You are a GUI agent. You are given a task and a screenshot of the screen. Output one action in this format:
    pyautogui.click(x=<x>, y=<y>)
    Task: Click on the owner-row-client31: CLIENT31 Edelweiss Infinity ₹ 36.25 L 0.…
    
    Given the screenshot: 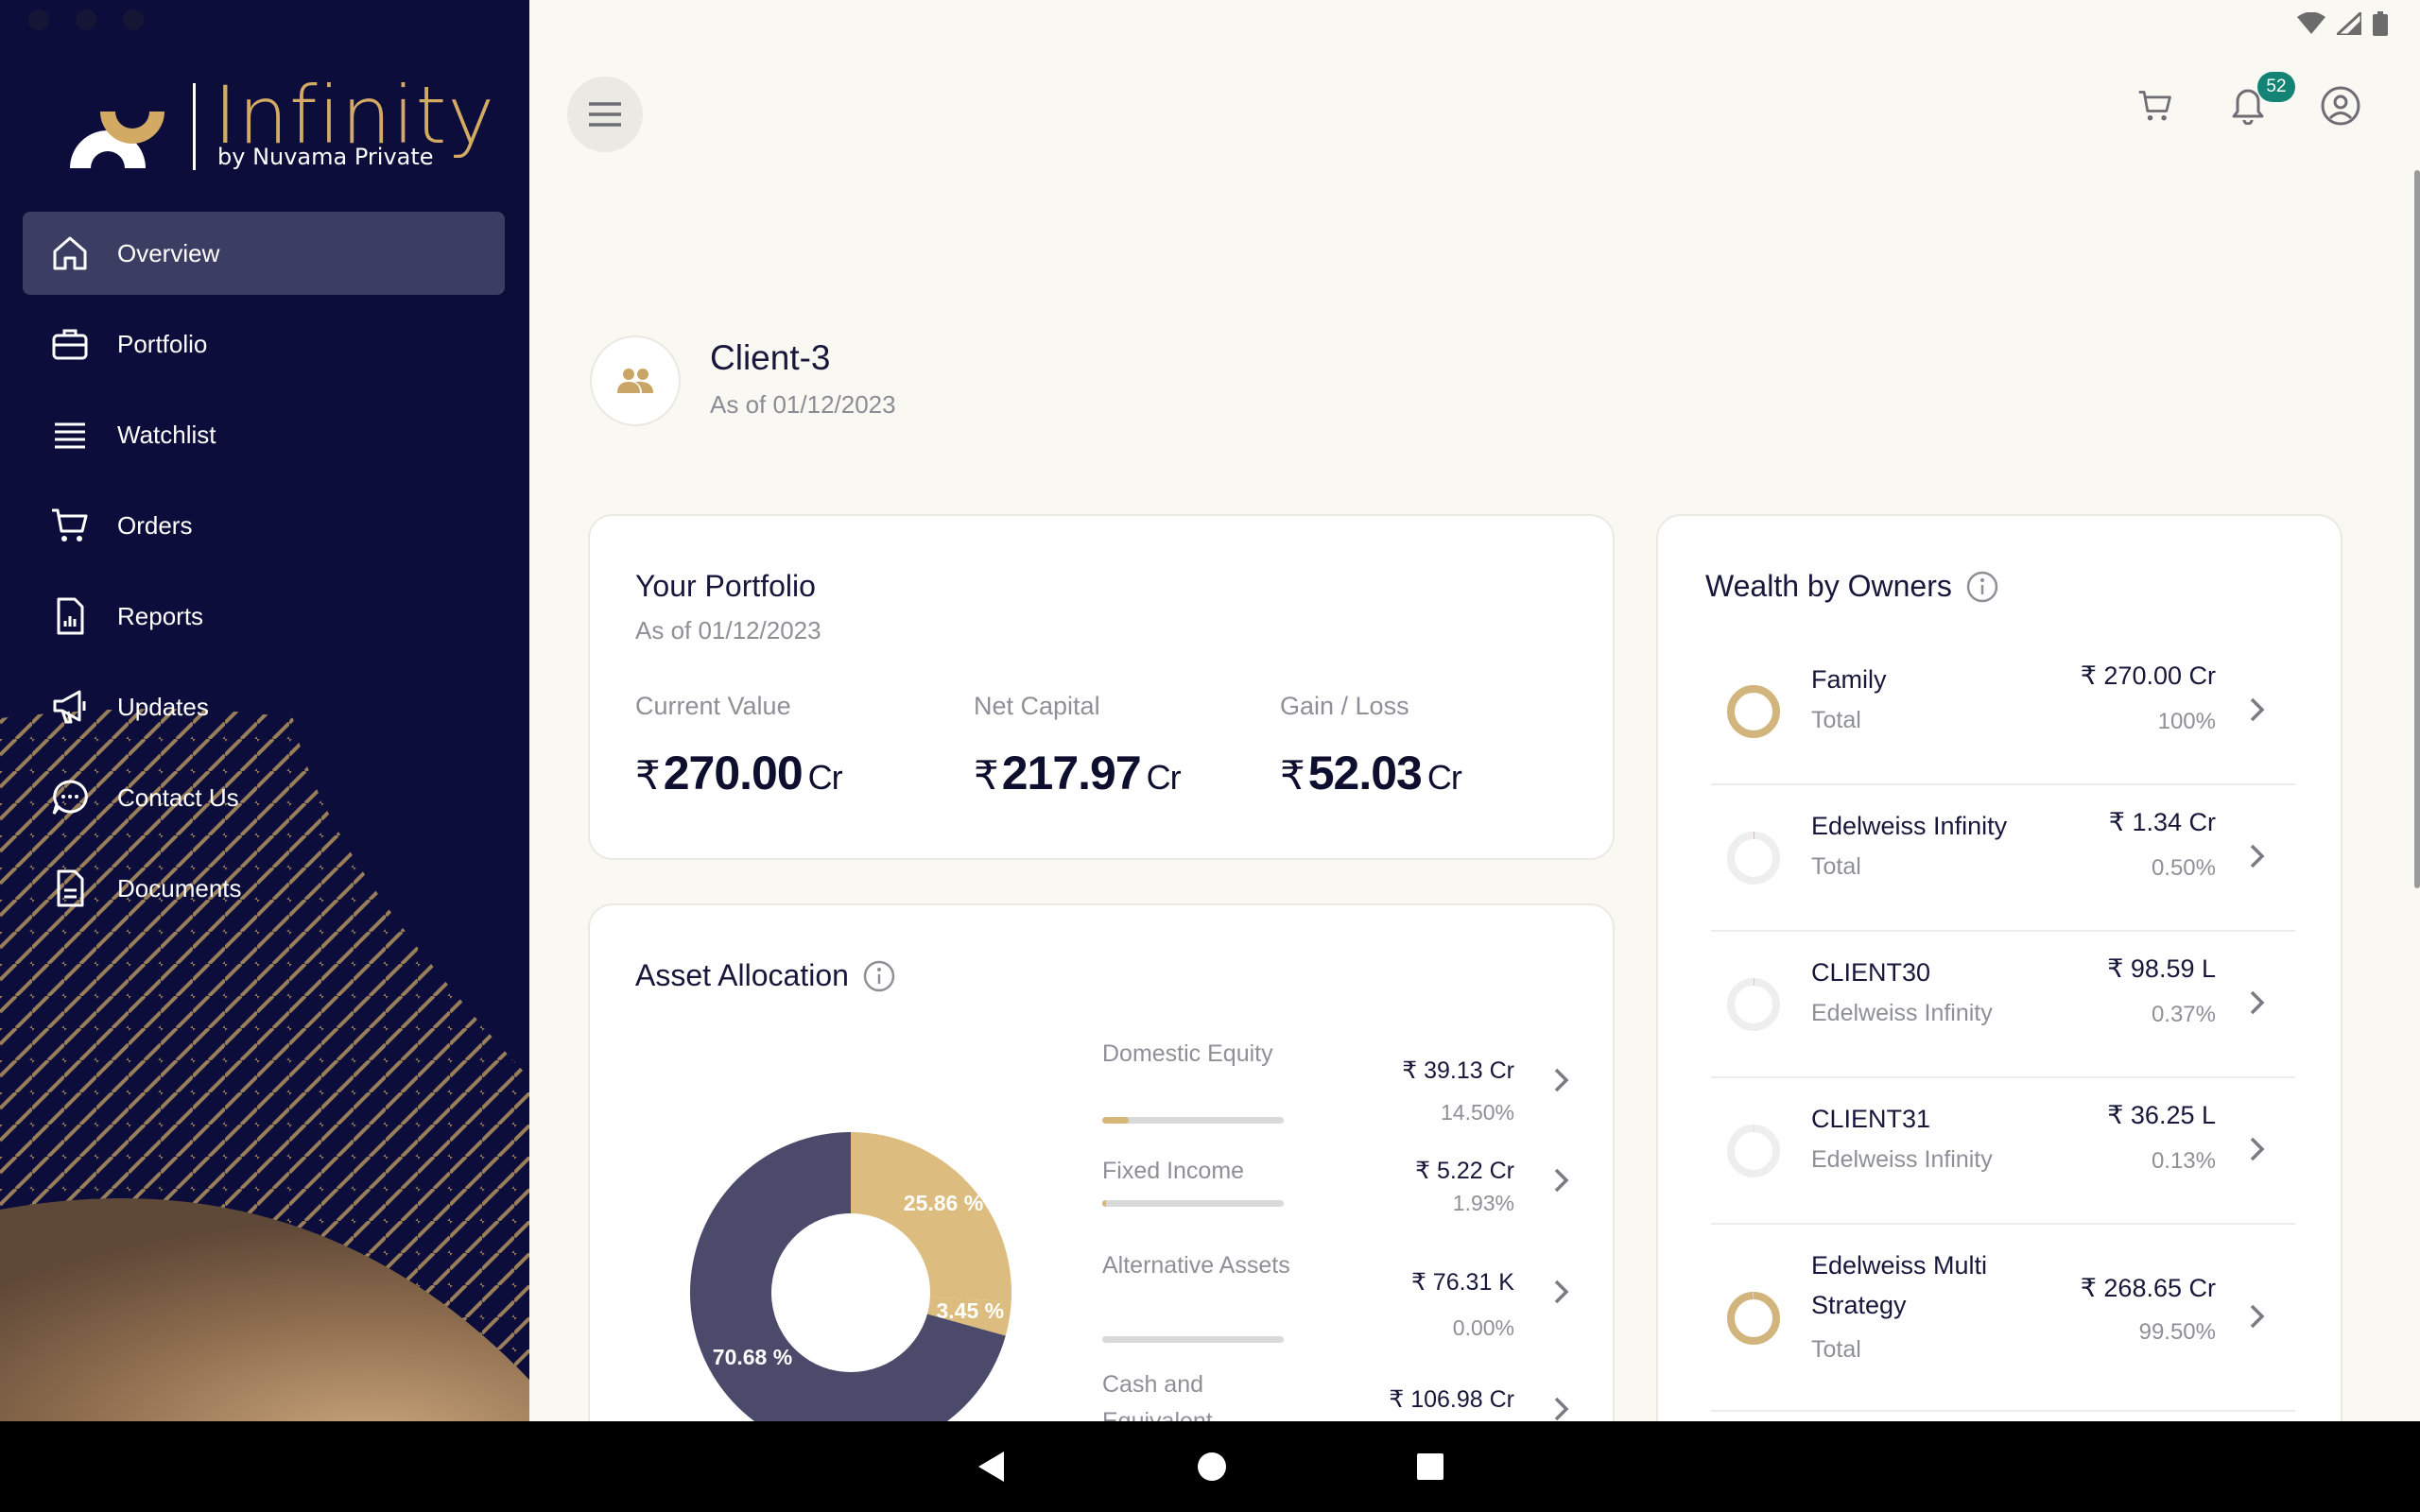 What is the action you would take?
    pyautogui.click(x=2003, y=1151)
    